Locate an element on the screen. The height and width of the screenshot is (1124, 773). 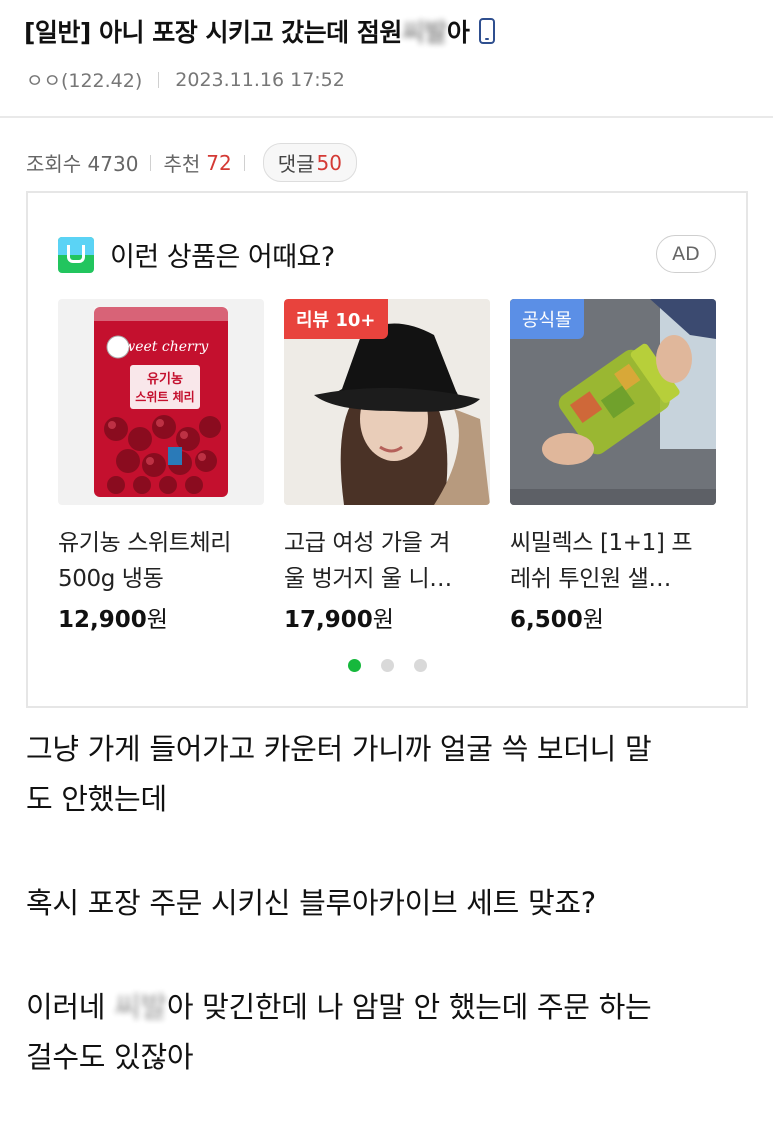
post-title-censored: 씨발 is located at coordinates (424, 32).